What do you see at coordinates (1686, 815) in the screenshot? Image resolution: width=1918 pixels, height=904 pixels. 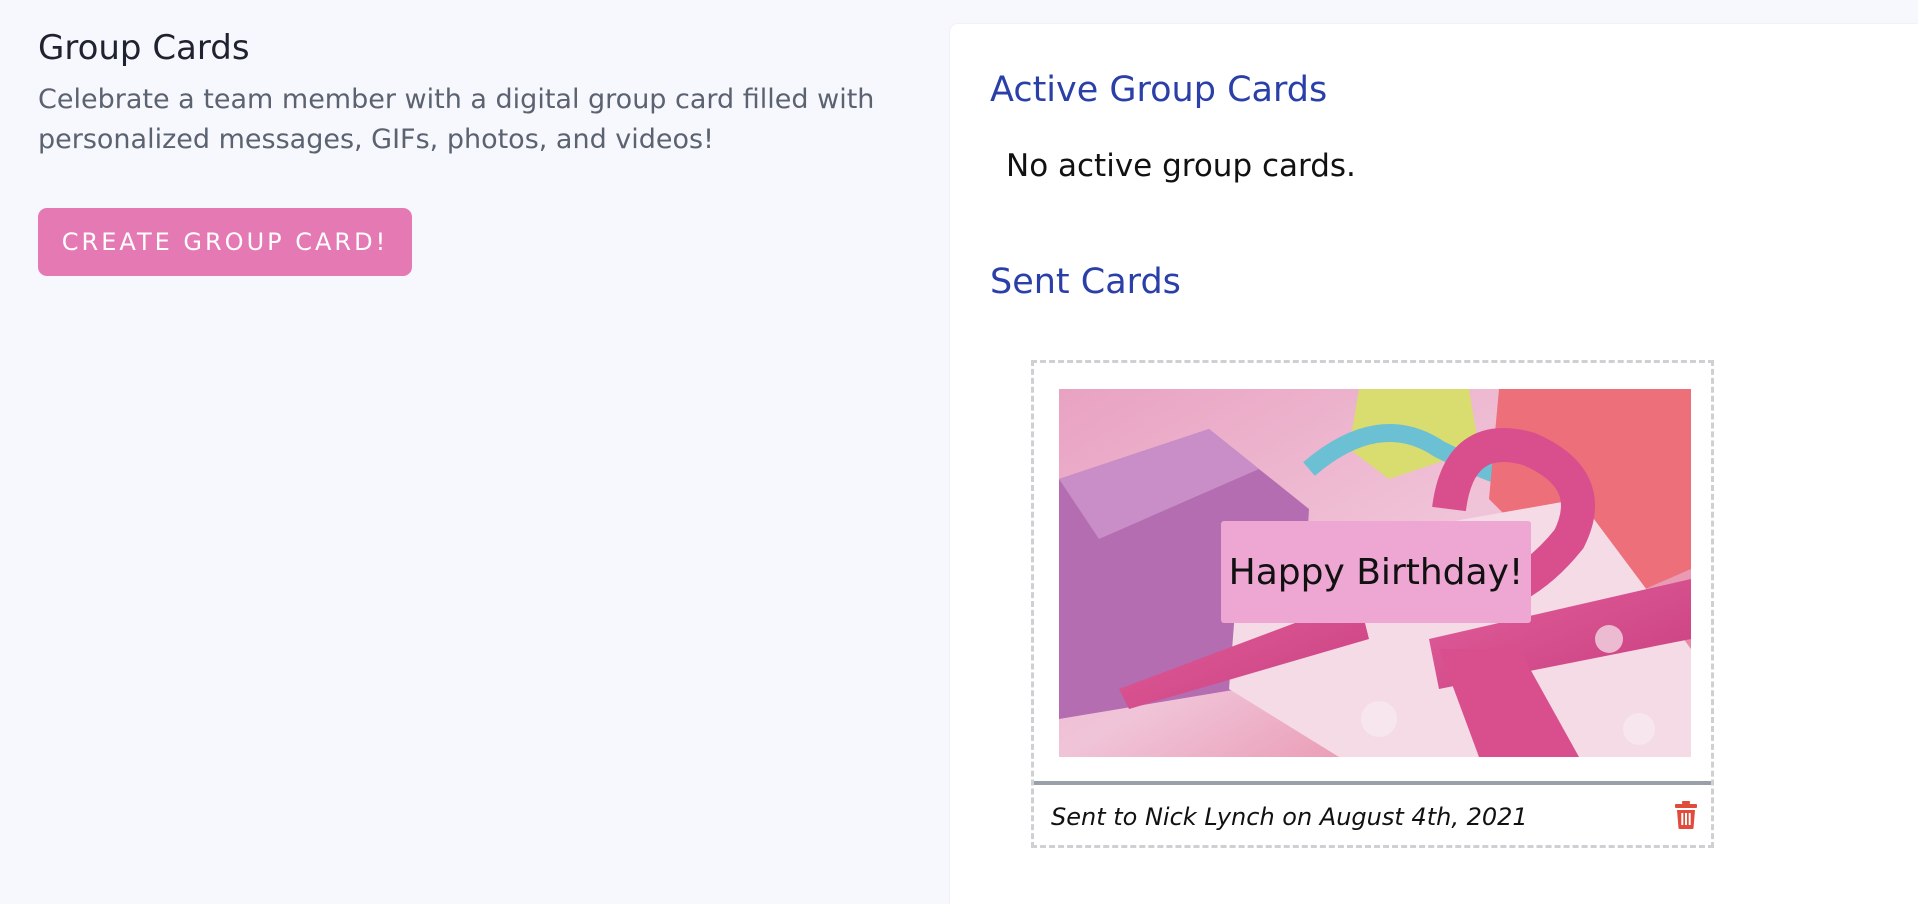 I see `trash-icon` at bounding box center [1686, 815].